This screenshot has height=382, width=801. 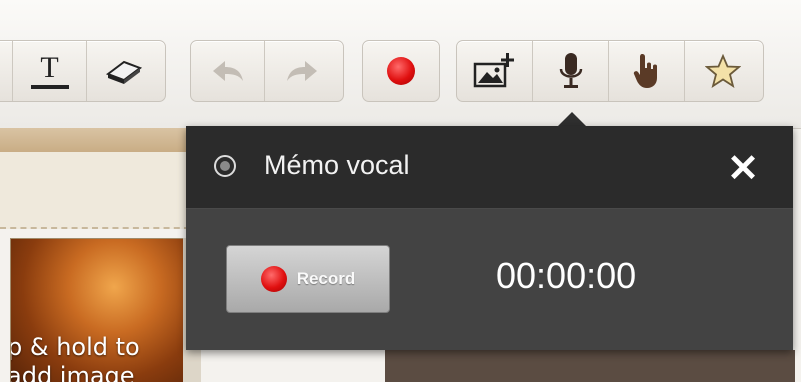 I want to click on favorite-button, so click(x=723, y=71).